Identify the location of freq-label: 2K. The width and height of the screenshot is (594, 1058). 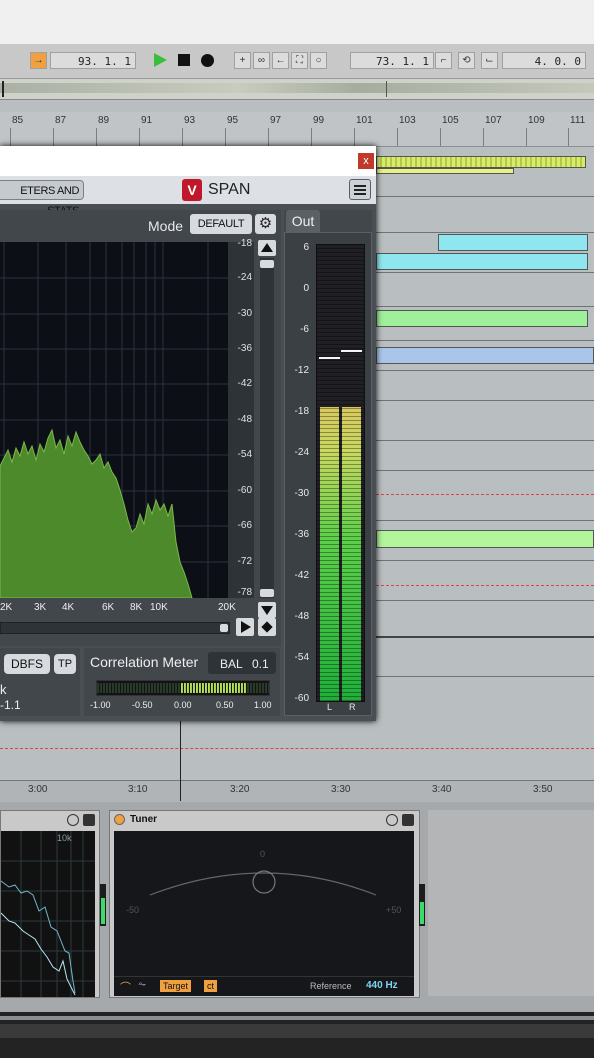
(6, 607).